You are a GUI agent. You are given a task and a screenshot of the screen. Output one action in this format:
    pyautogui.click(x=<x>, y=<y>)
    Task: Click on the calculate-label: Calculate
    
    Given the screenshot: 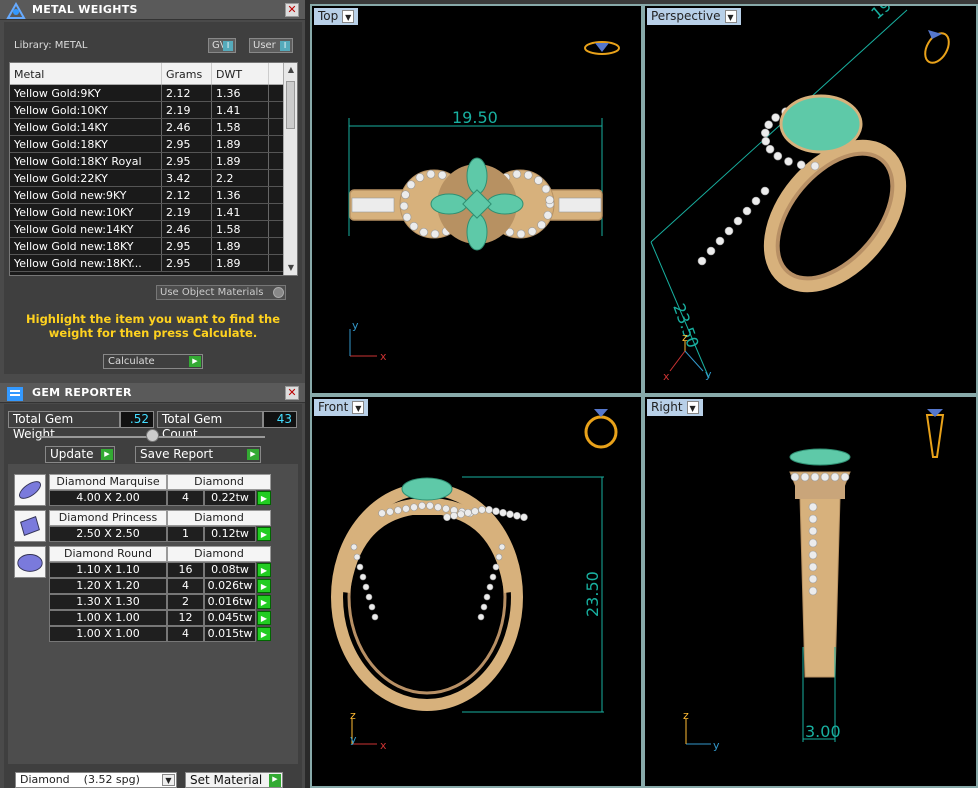 What is the action you would take?
    pyautogui.click(x=131, y=361)
    